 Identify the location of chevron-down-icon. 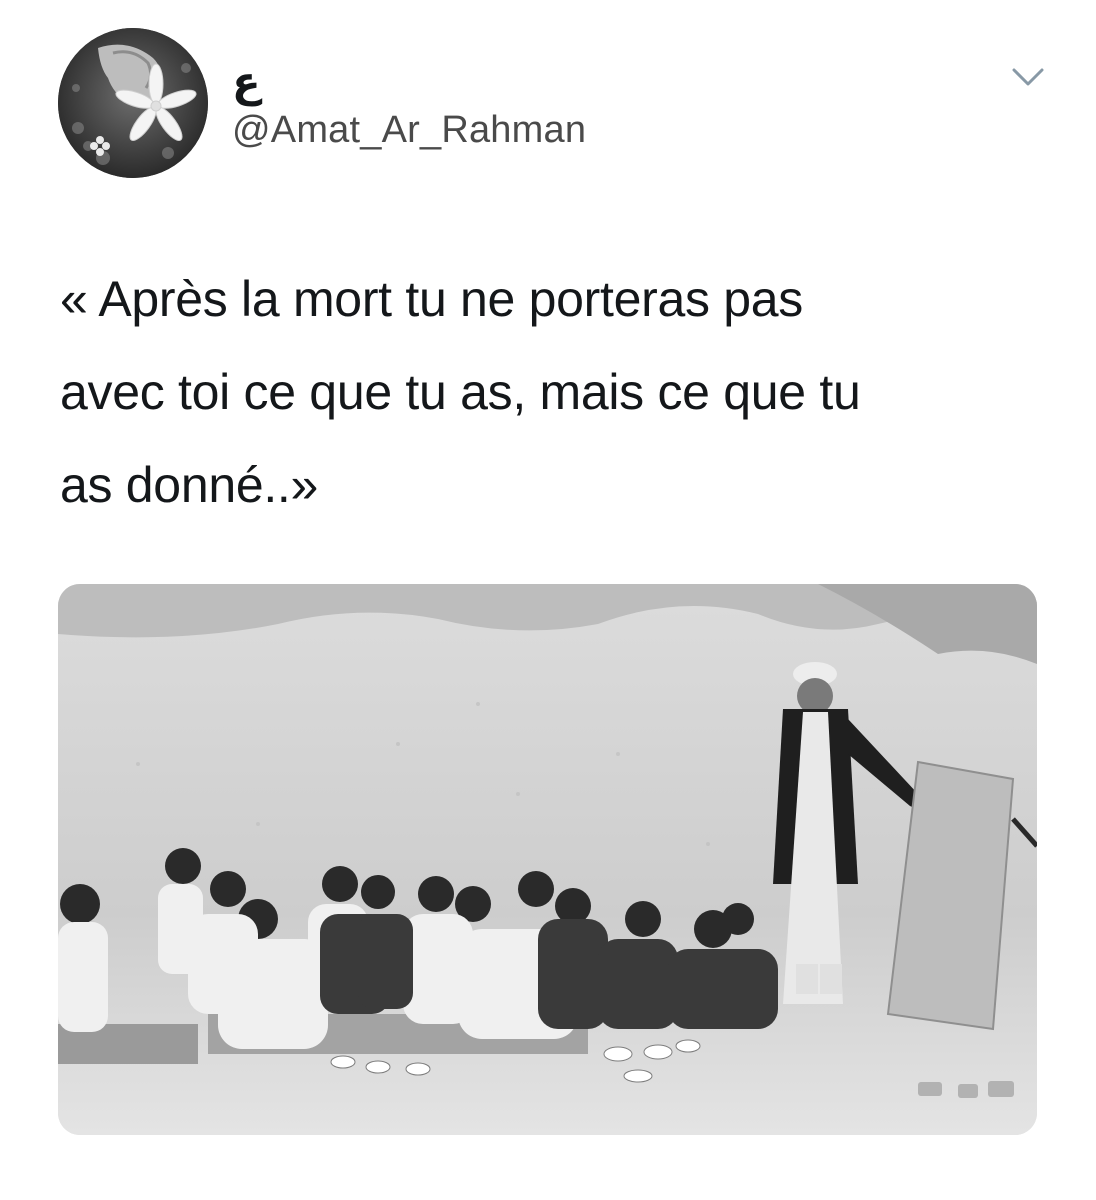
(1028, 77).